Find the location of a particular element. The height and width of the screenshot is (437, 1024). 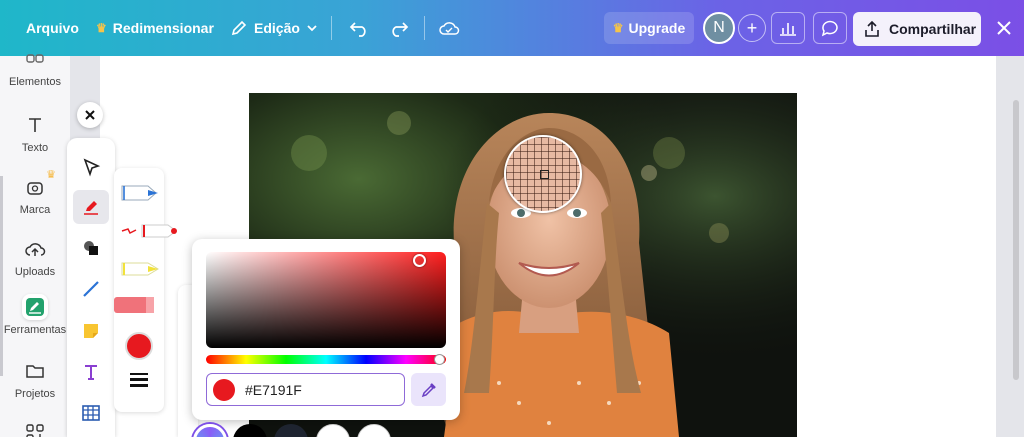

cloud-save-button is located at coordinates (449, 28).